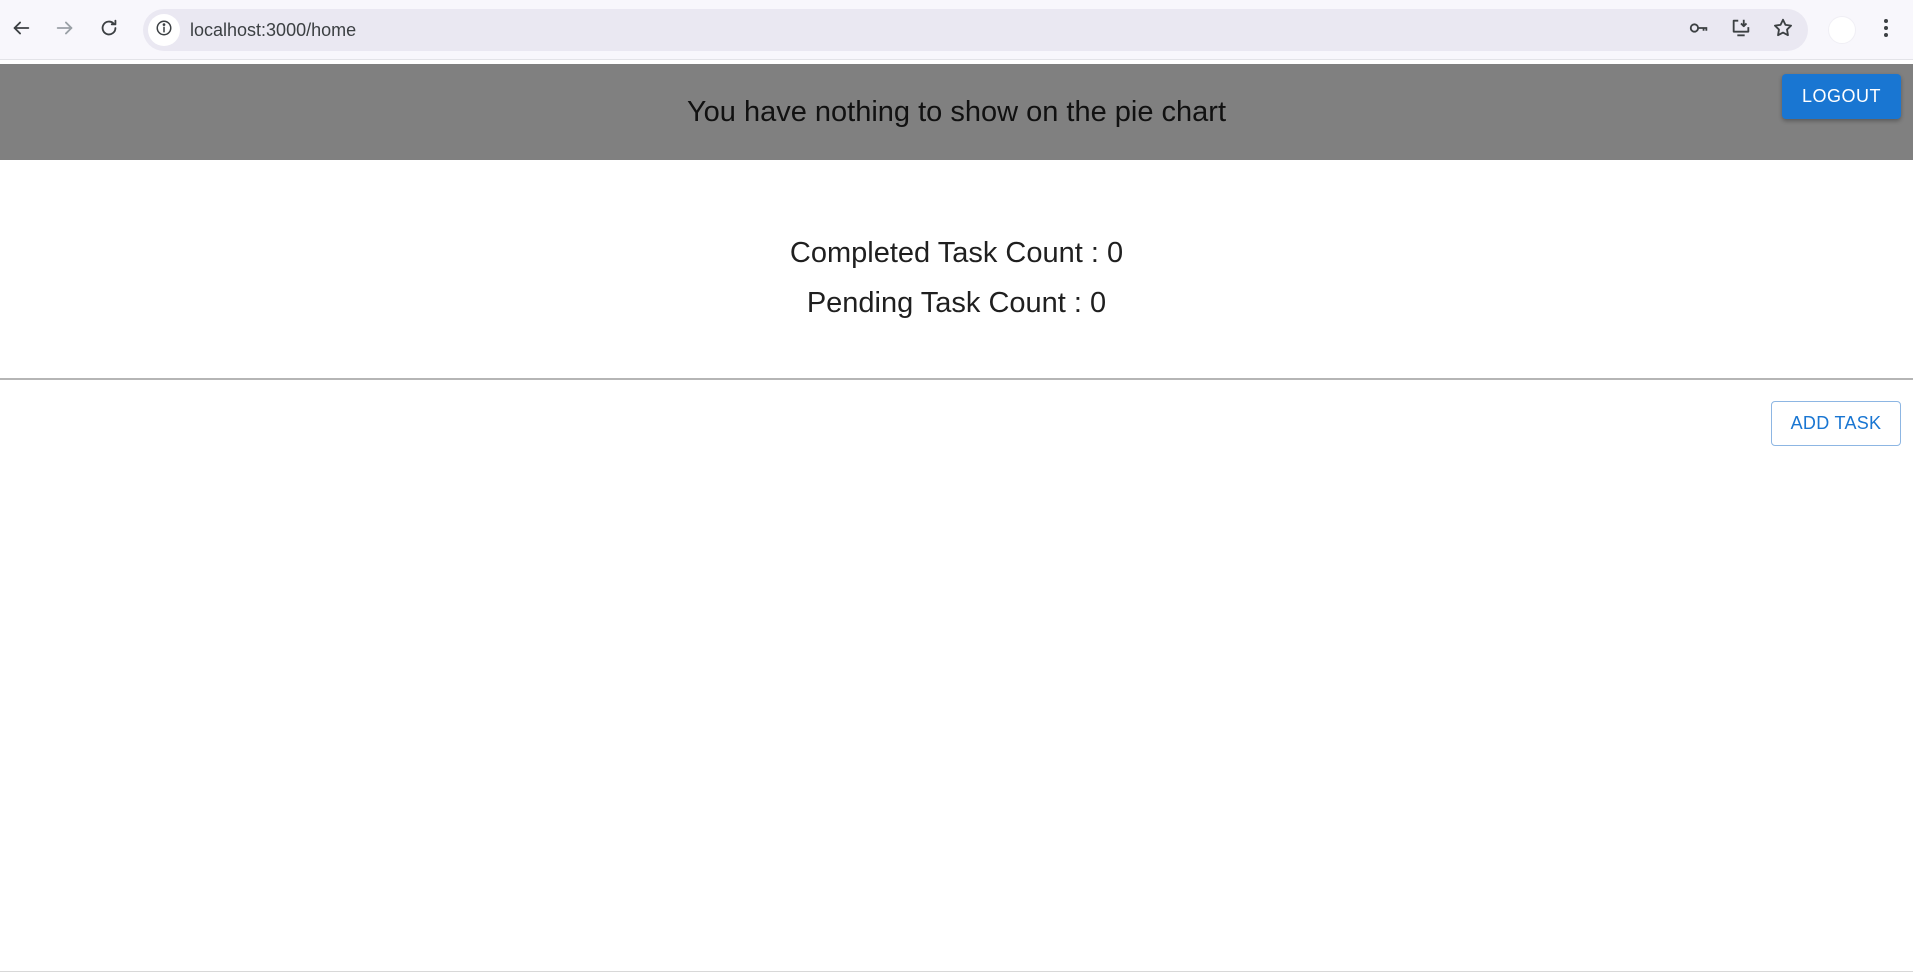  I want to click on kebab-menu-icon, so click(1886, 30).